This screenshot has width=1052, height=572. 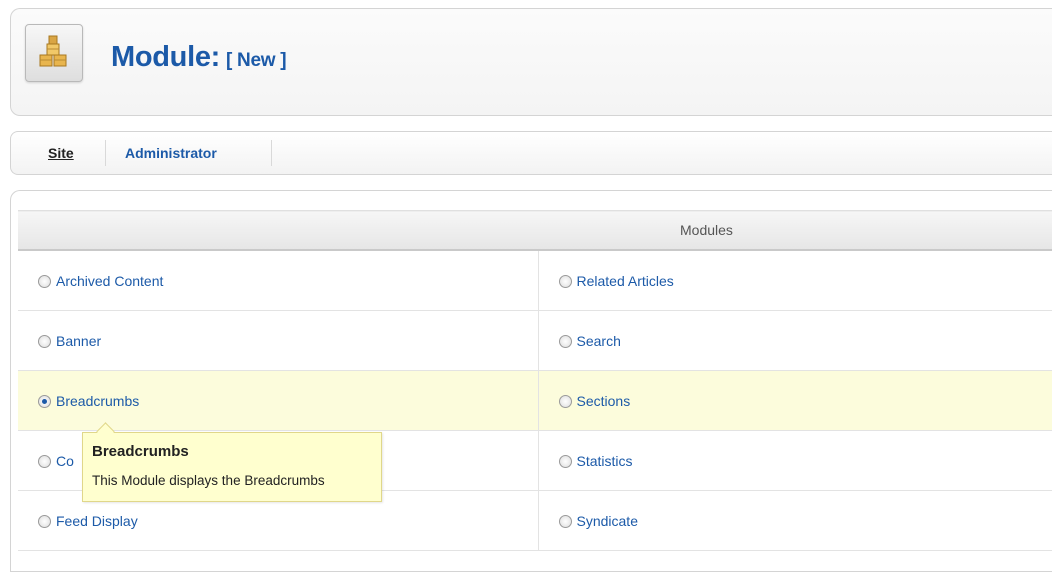 I want to click on tab-site: Site, so click(x=61, y=153).